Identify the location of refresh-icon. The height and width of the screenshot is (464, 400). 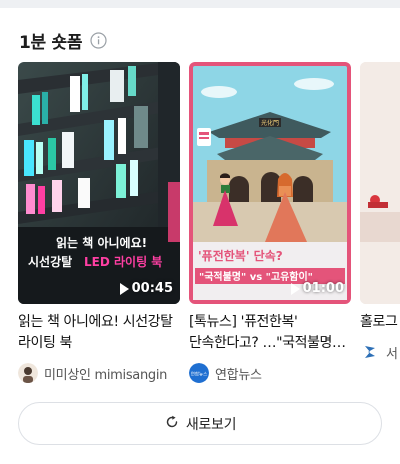
(172, 424).